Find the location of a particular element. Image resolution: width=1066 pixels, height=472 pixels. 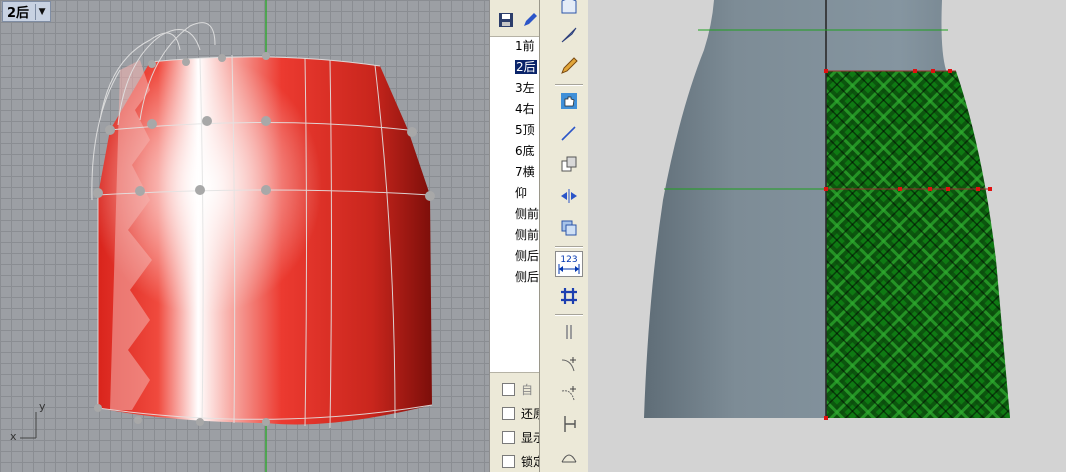

view-list-item: 6底 is located at coordinates (515, 151).